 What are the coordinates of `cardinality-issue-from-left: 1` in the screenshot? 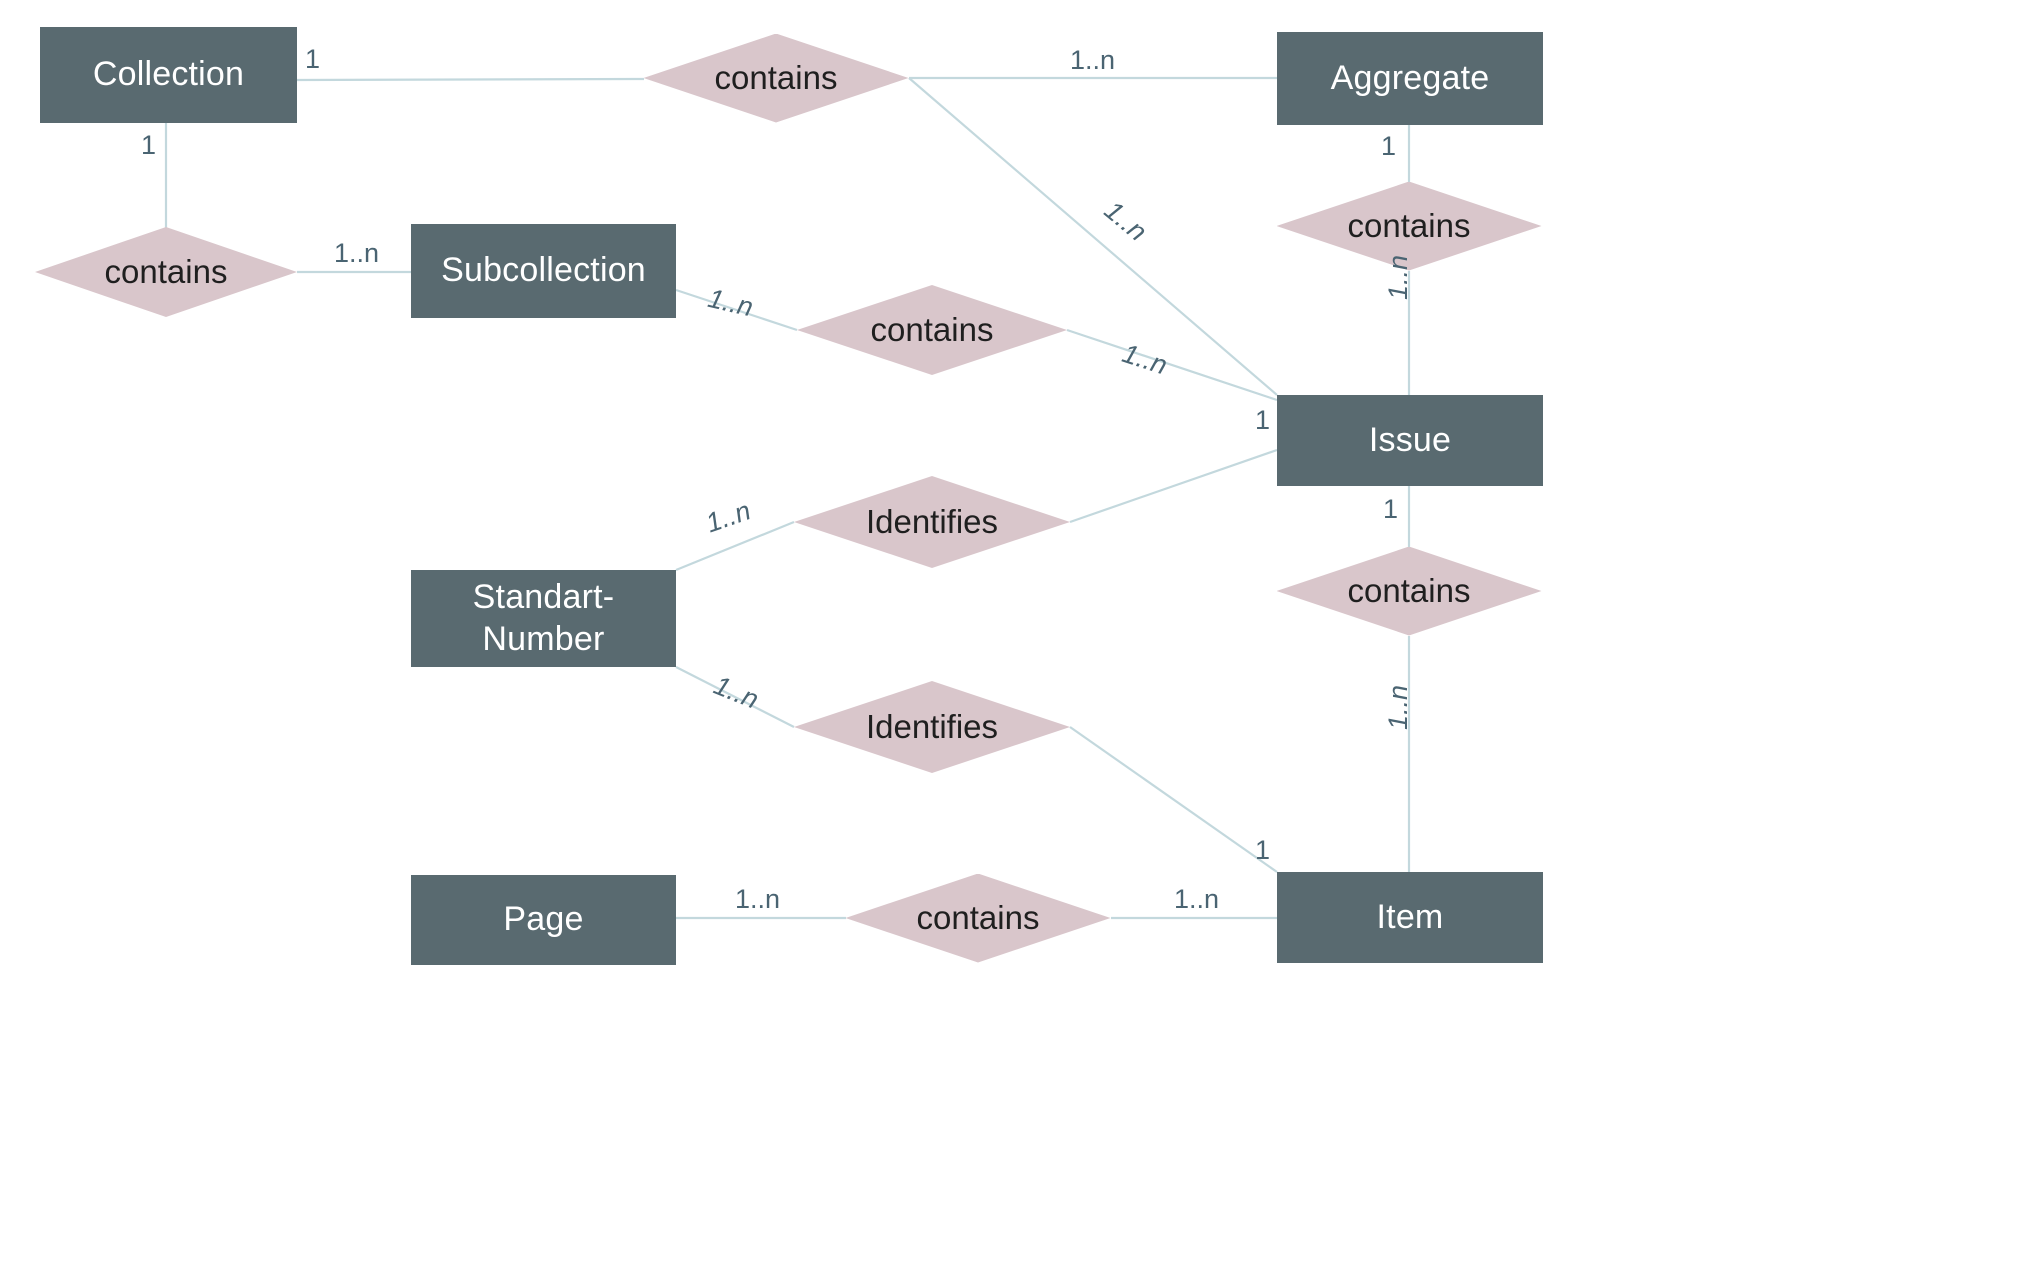 It's located at (1263, 420).